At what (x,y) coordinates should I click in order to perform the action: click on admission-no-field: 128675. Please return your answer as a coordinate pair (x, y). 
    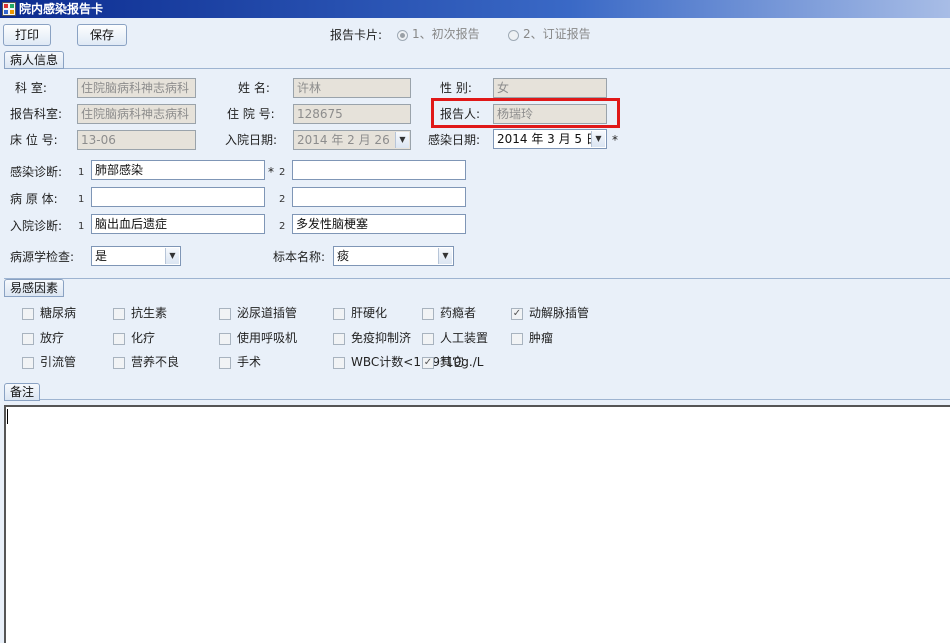
    Looking at the image, I should click on (352, 114).